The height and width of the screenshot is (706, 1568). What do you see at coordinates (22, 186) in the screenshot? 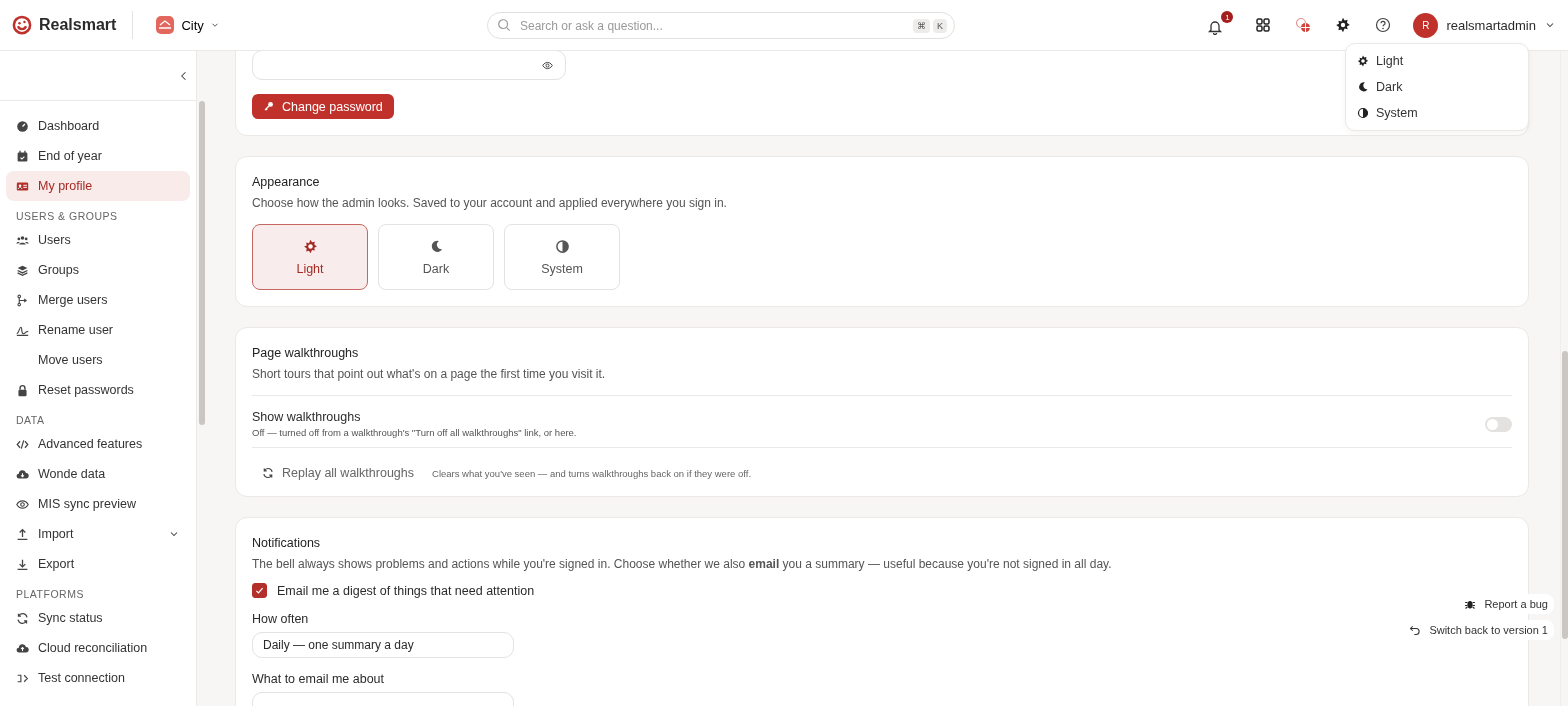
I see `id-card-icon` at bounding box center [22, 186].